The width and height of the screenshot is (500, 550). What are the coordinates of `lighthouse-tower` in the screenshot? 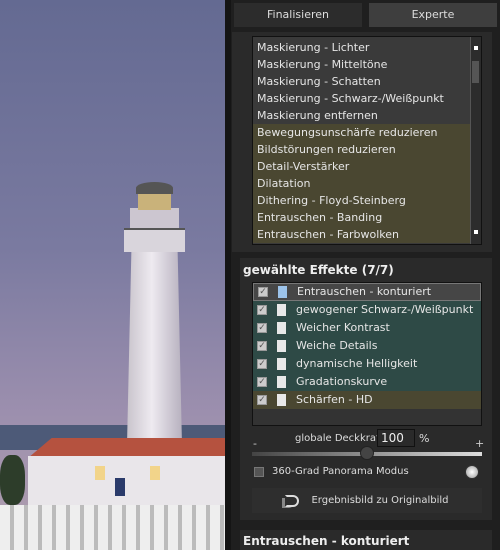 It's located at (154, 347).